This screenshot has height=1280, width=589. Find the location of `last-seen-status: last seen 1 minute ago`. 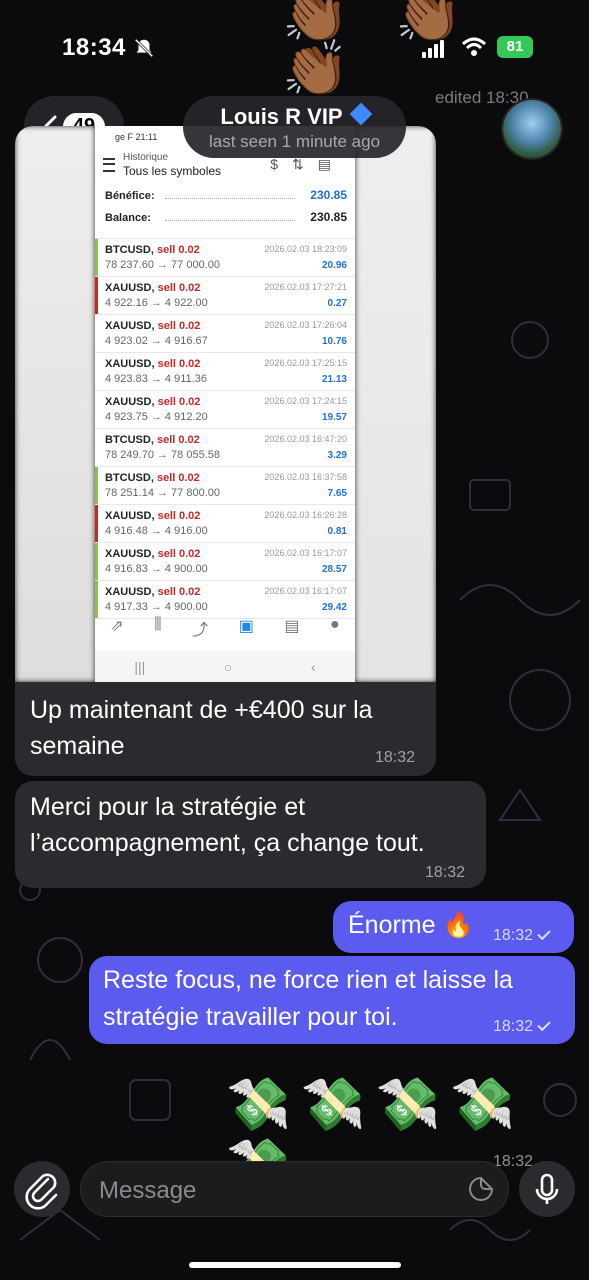

last-seen-status: last seen 1 minute ago is located at coordinates (294, 141).